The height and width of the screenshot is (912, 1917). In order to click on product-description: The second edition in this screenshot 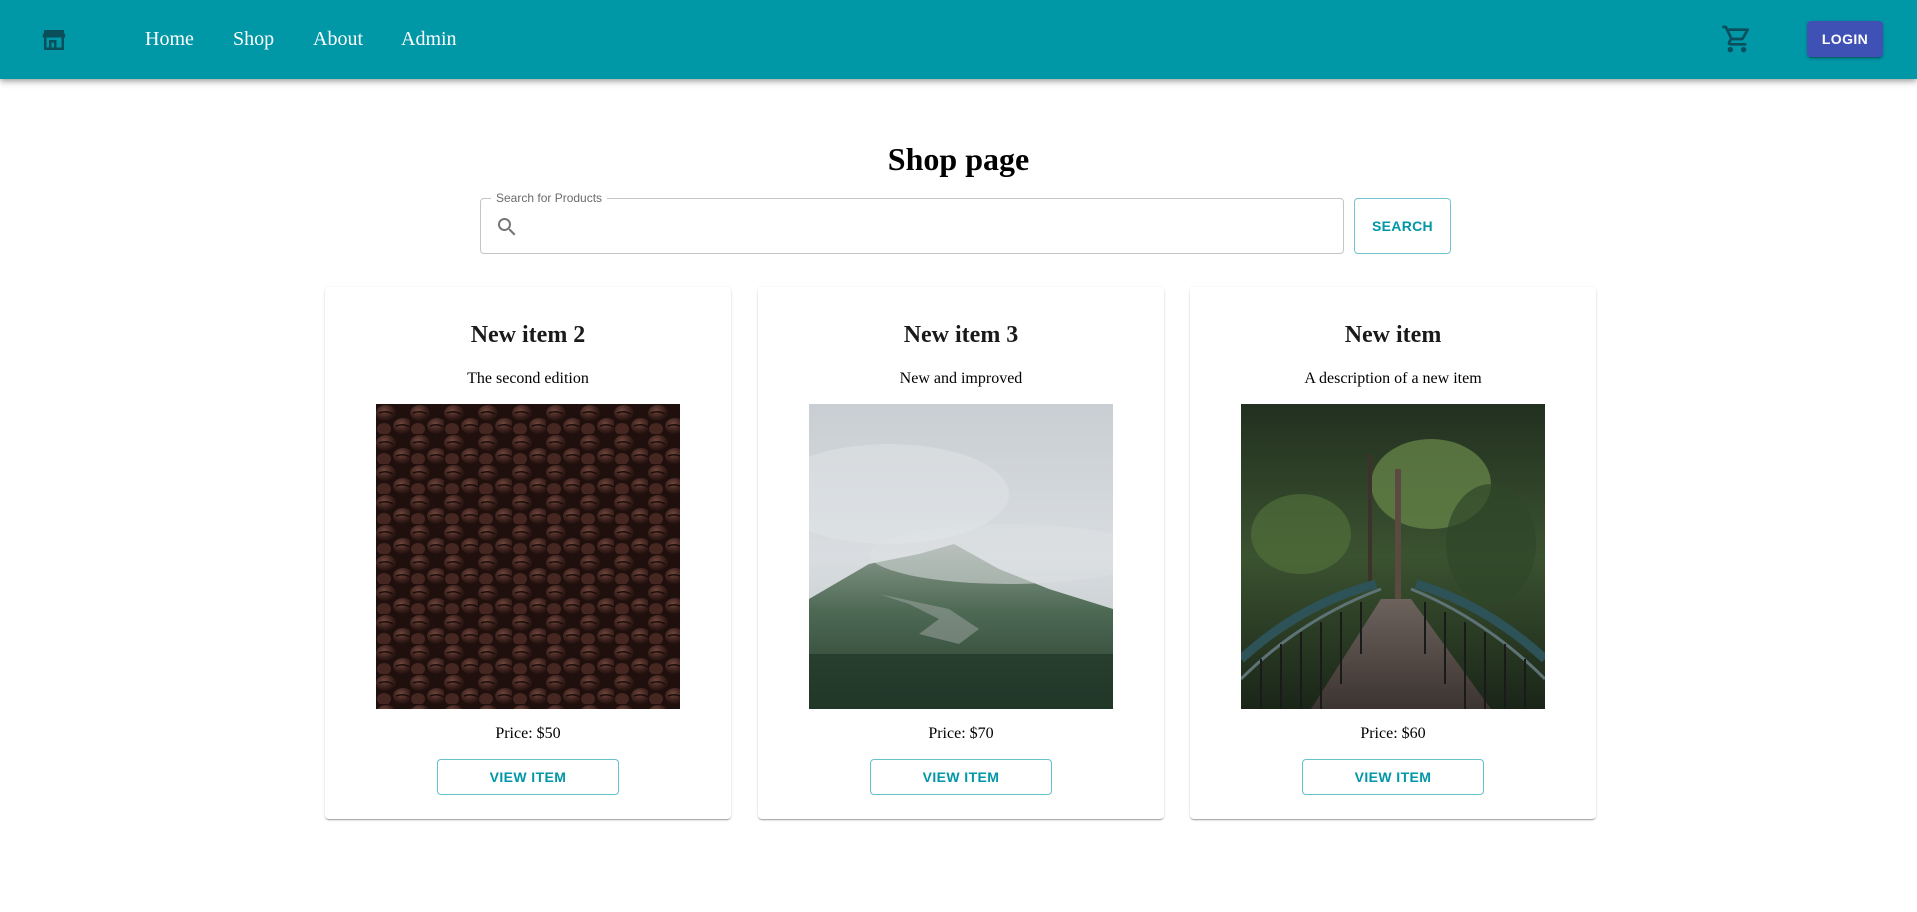, I will do `click(528, 378)`.